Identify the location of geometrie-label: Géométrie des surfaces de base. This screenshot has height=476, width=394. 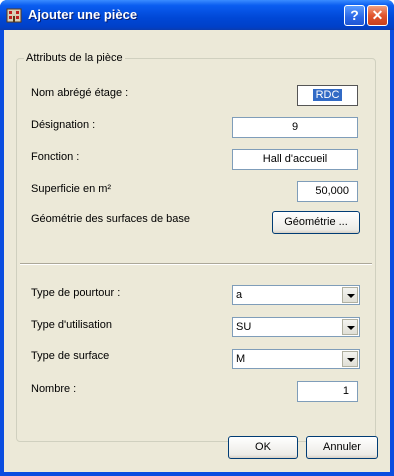
(110, 219).